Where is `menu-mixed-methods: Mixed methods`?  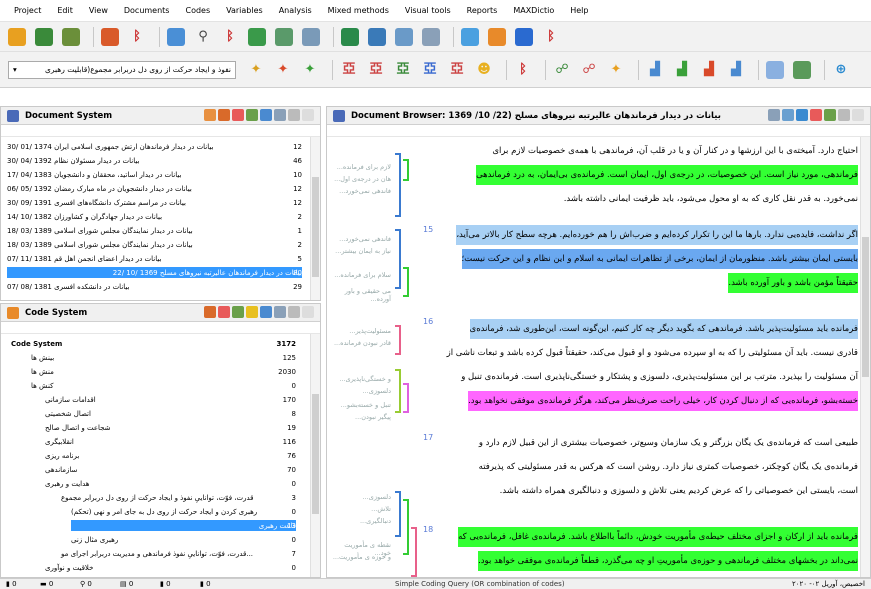
menu-mixed-methods: Mixed methods is located at coordinates (358, 10).